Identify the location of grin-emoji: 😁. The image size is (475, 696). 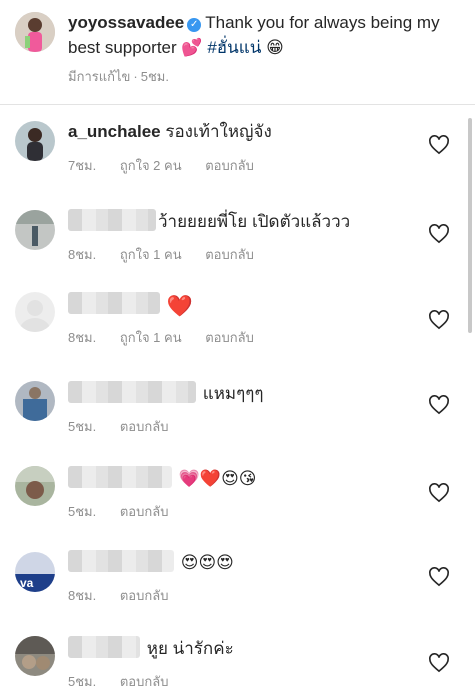
(275, 47).